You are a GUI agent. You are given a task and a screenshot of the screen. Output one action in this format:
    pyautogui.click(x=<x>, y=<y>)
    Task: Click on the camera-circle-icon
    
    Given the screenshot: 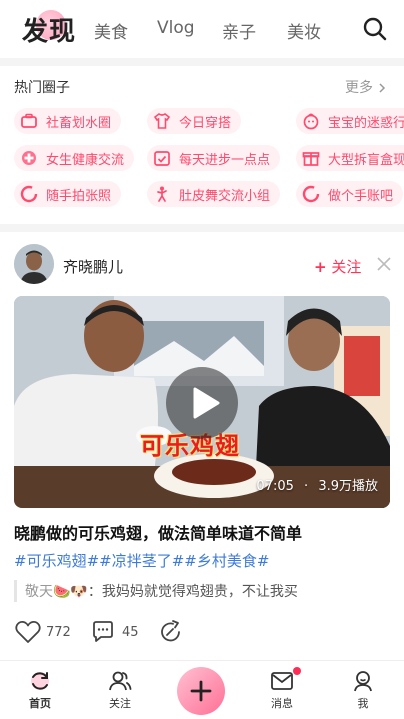 What is the action you would take?
    pyautogui.click(x=29, y=194)
    